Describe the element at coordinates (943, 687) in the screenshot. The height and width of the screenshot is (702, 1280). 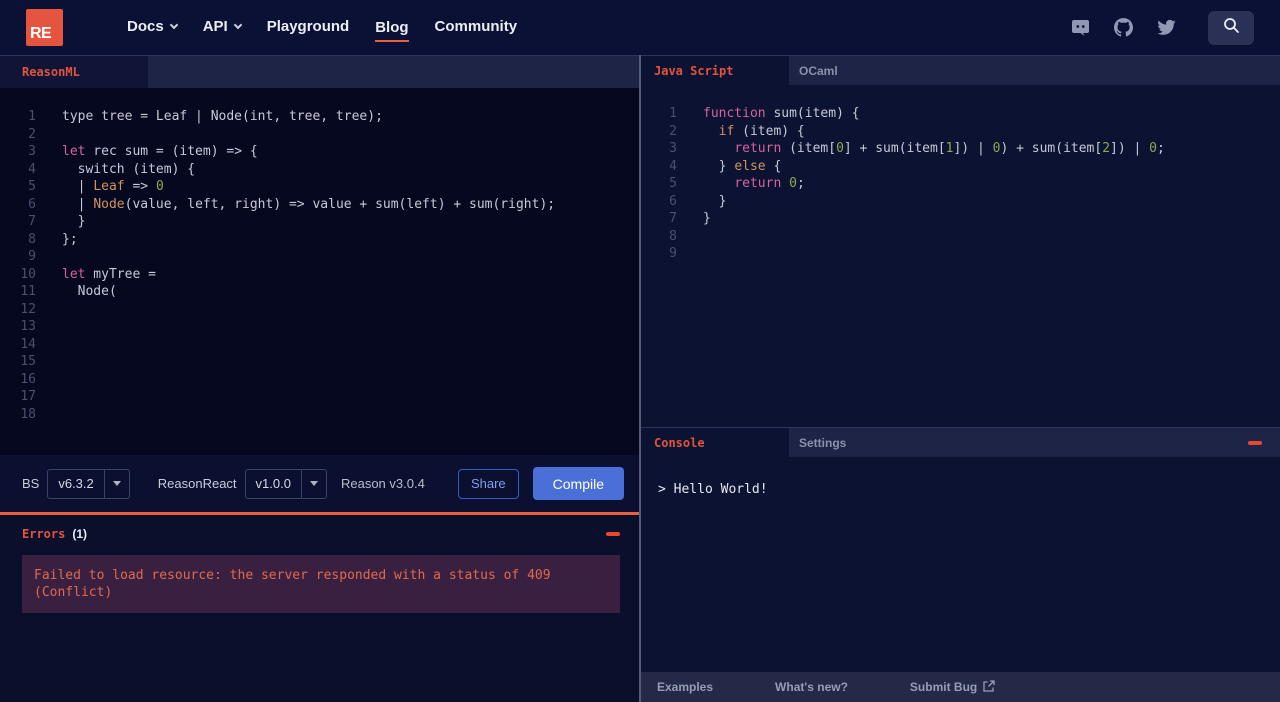
I see `submit-bug-label: Submit Bug` at that location.